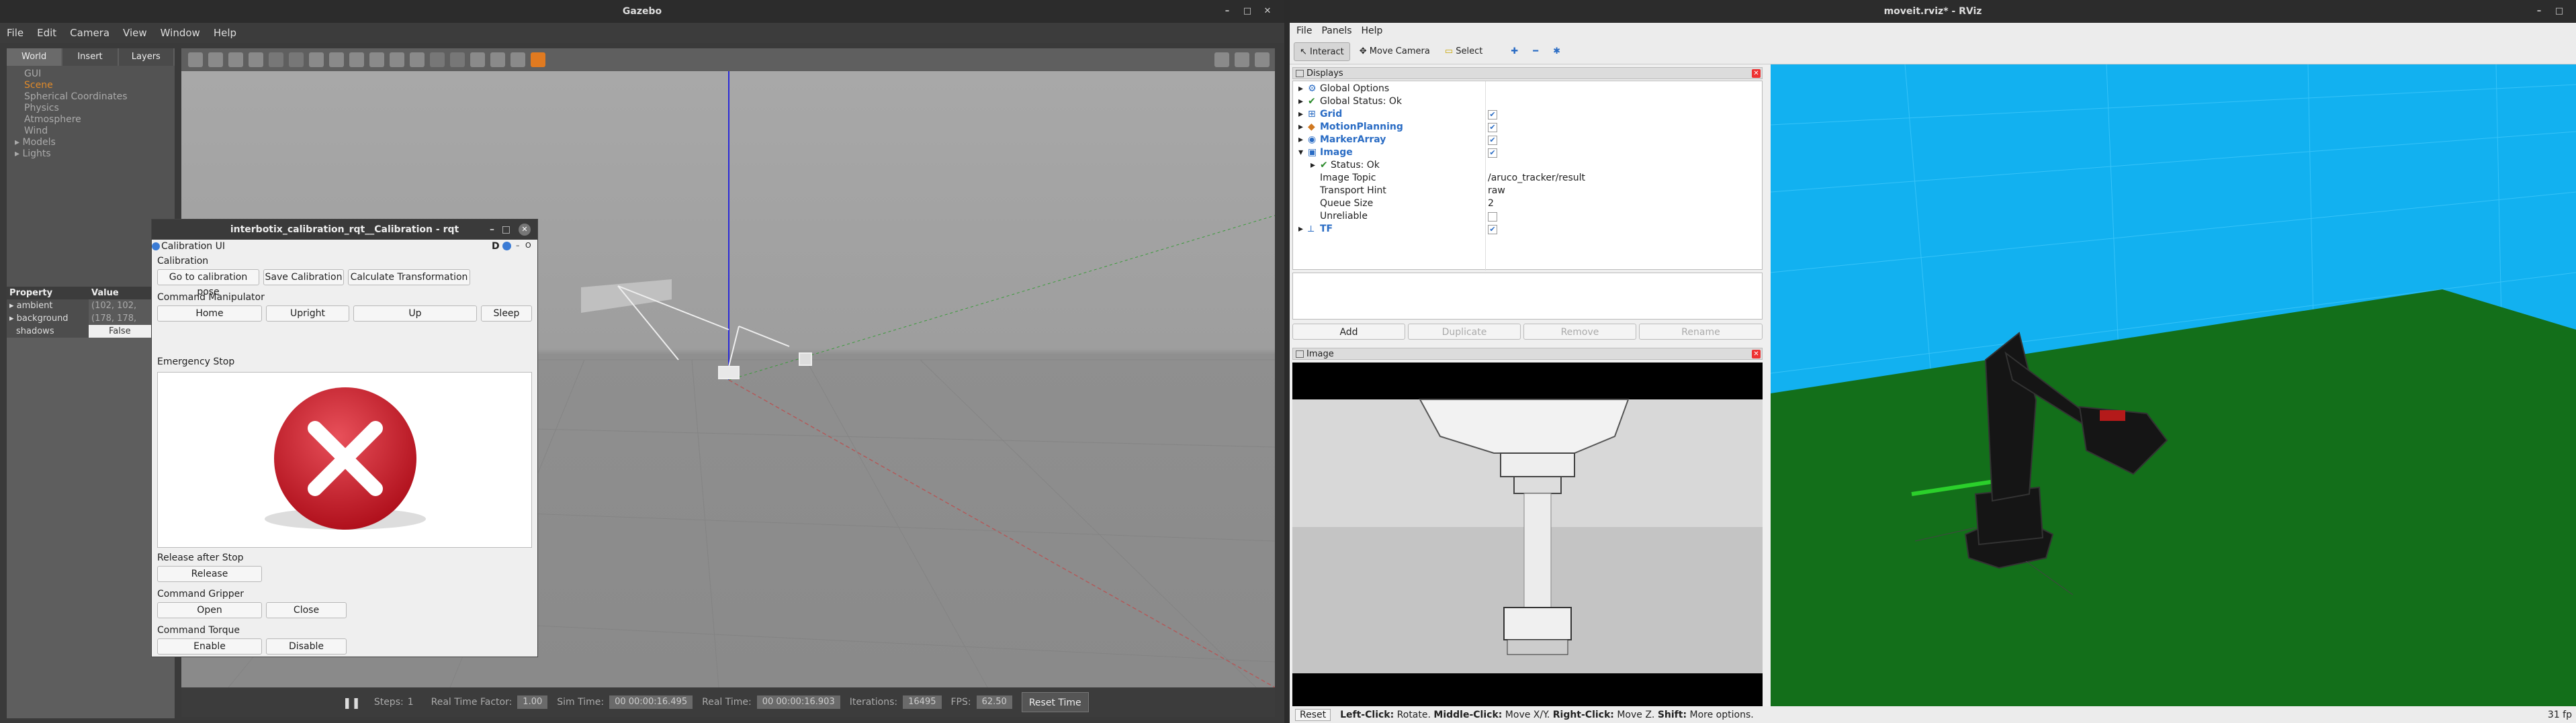  What do you see at coordinates (357, 59) in the screenshot?
I see `cylinder-shape-icon` at bounding box center [357, 59].